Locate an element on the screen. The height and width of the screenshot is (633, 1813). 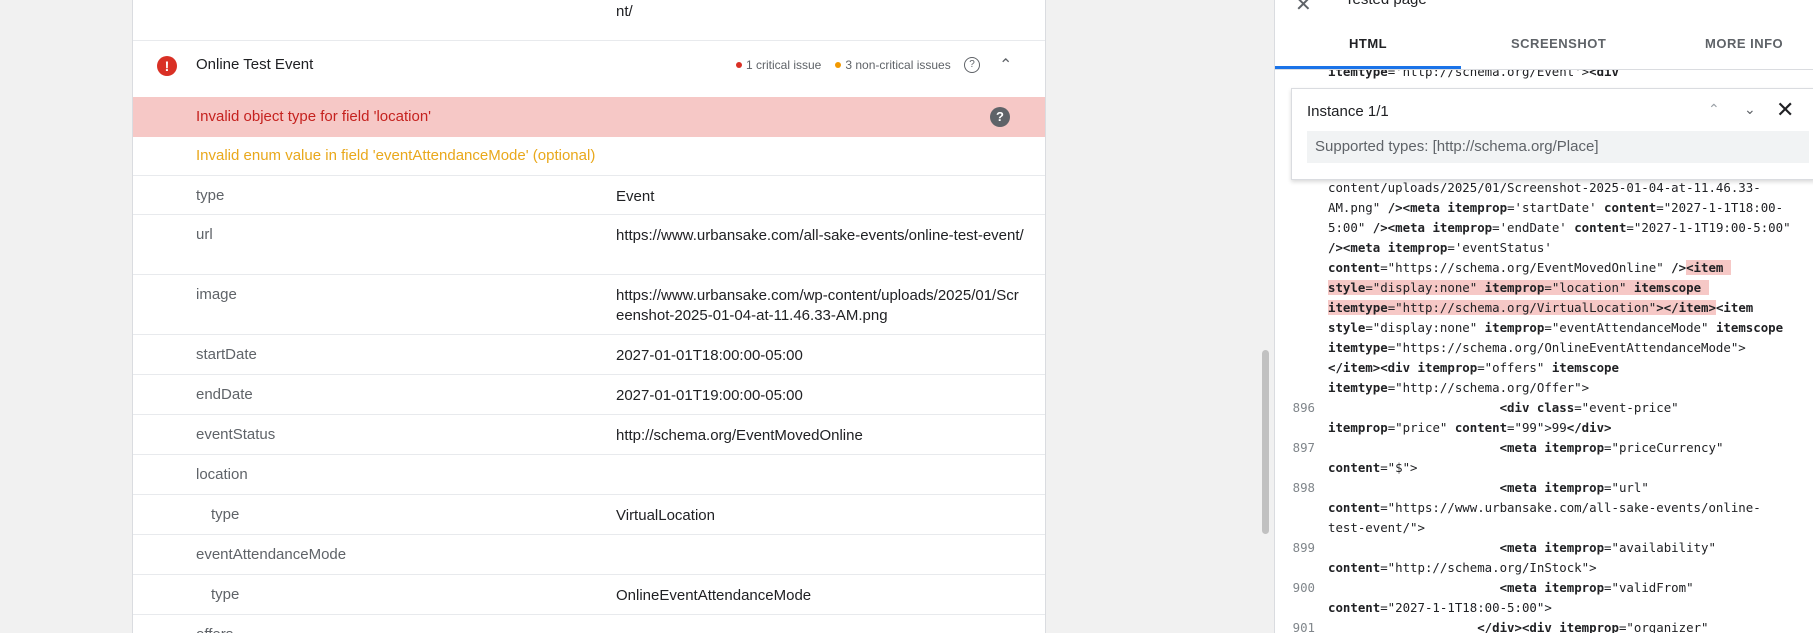
instance-label: Instance 1/1 is located at coordinates (1348, 111).